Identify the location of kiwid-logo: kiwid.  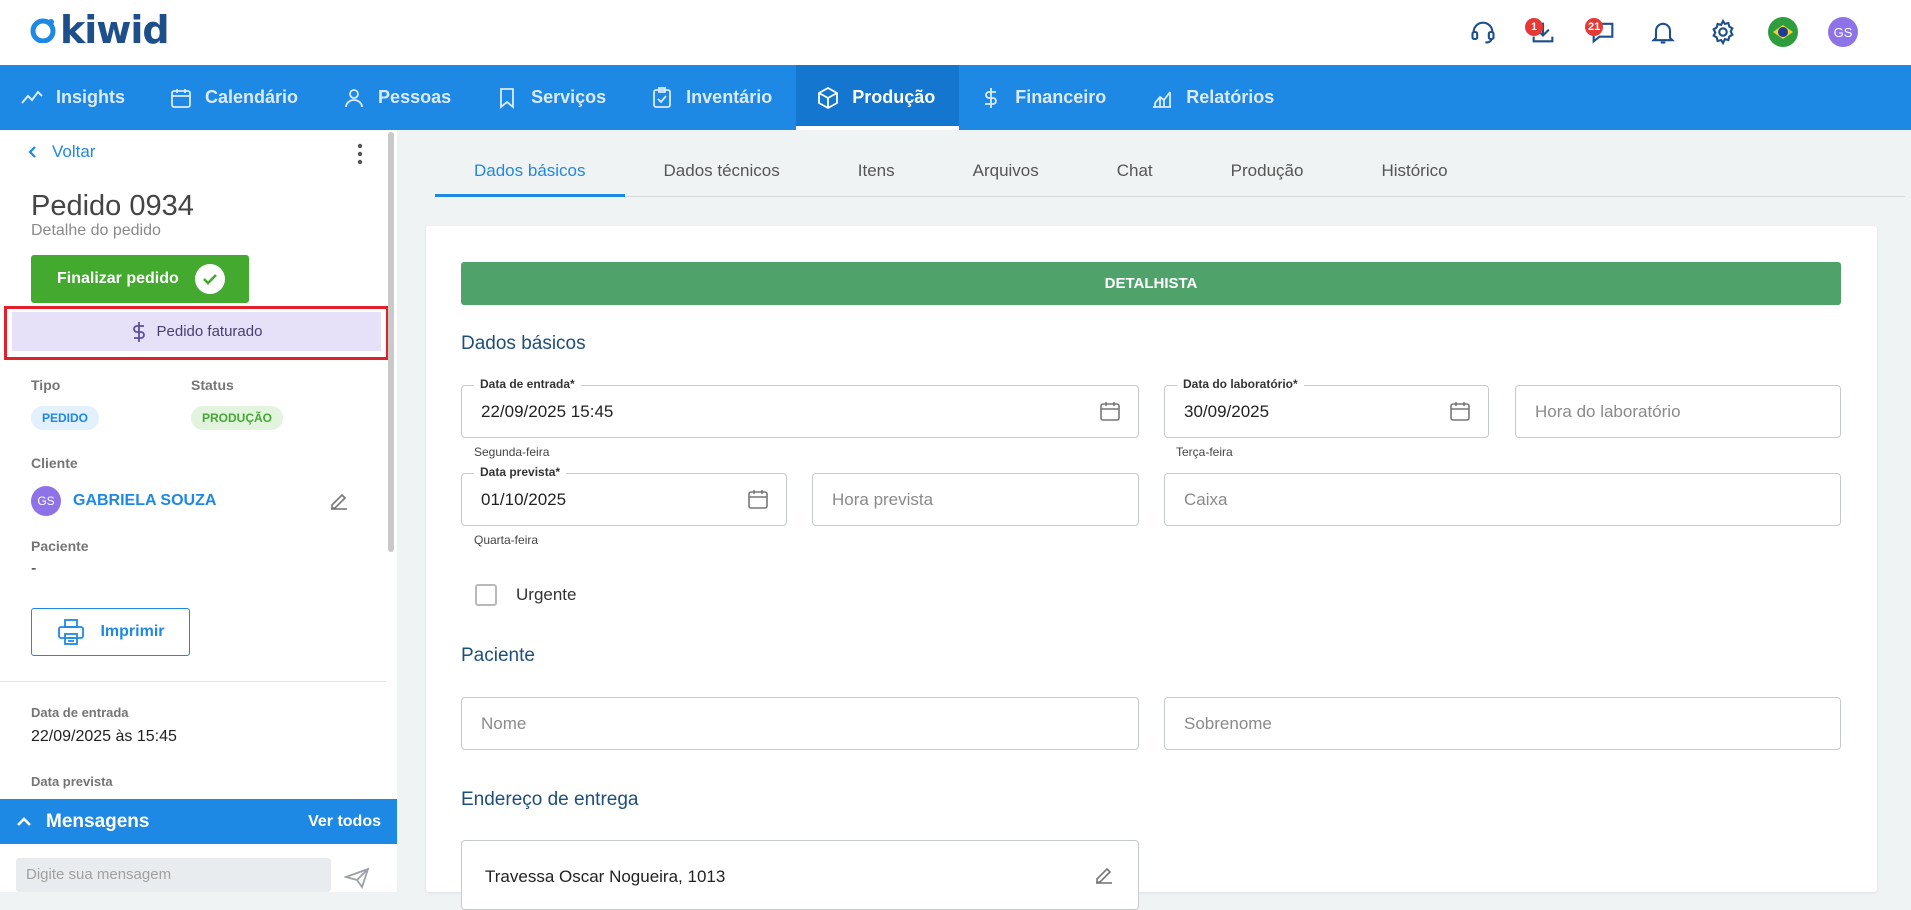
(100, 30).